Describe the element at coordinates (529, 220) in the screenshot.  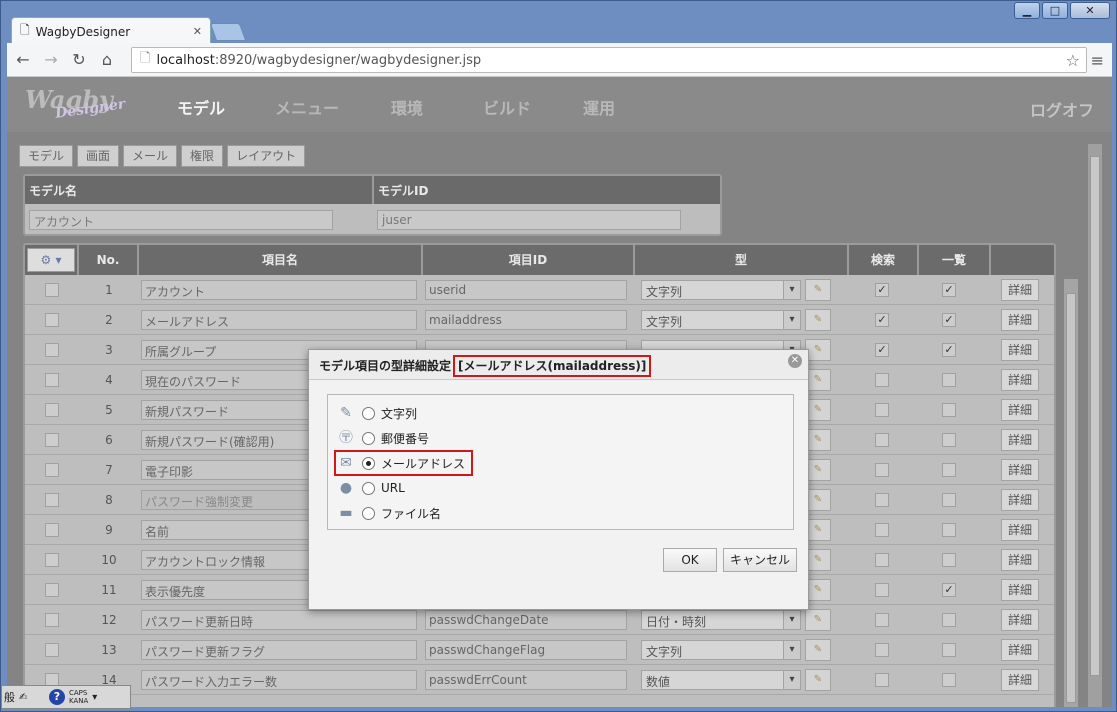
I see `model-id-input: juser` at that location.